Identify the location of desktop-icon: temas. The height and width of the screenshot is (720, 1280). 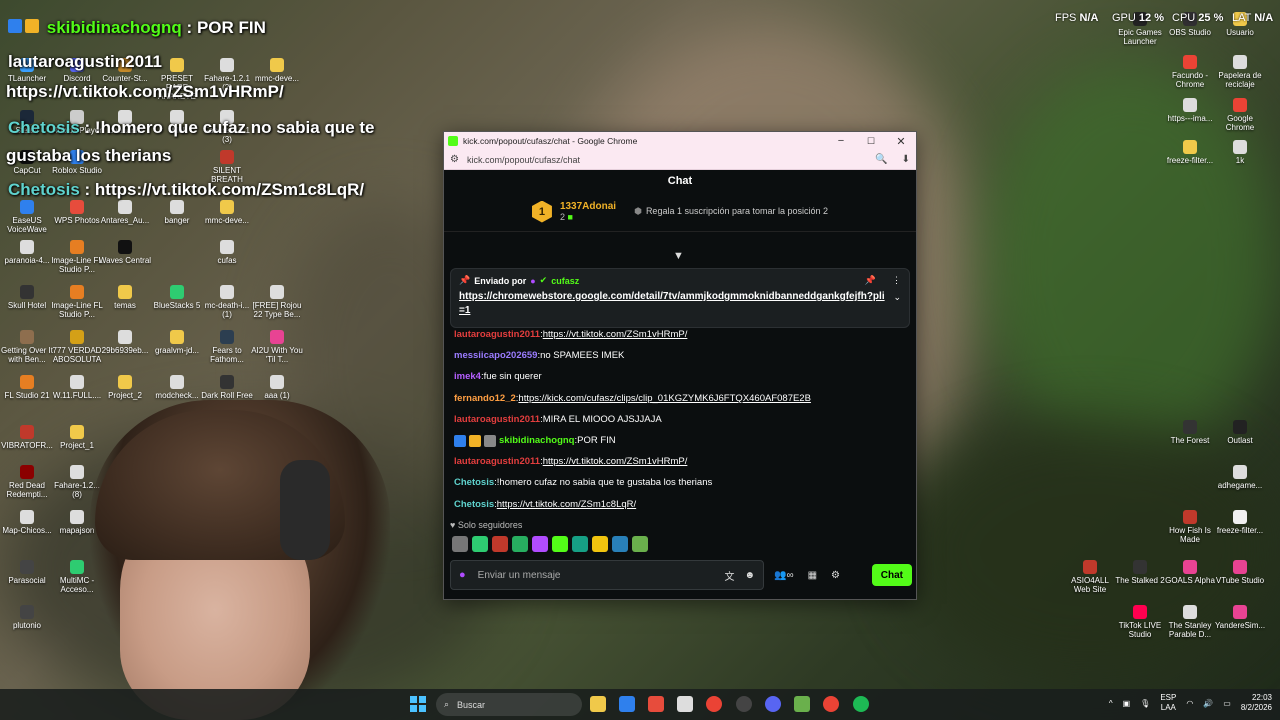
(125, 297).